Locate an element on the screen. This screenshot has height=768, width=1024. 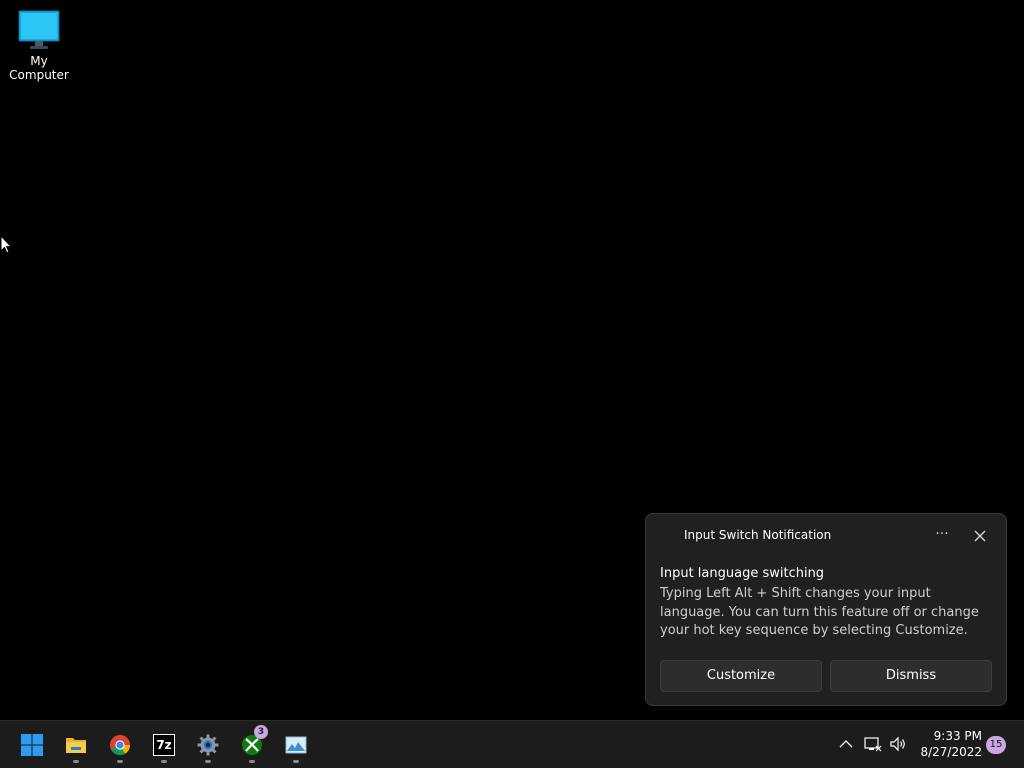
image-icon is located at coordinates (296, 745).